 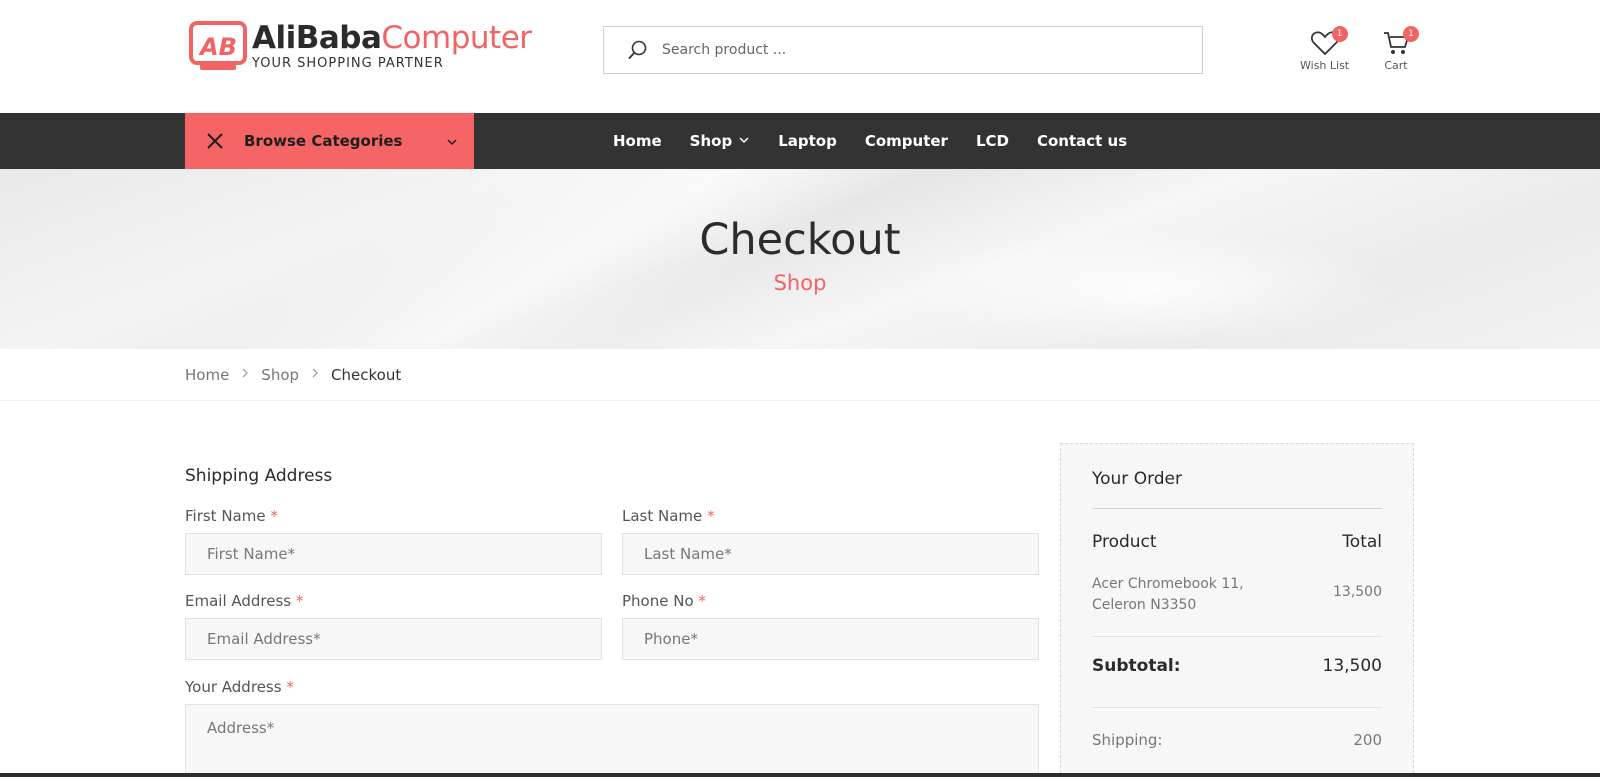 I want to click on bottom-edge, so click(x=800, y=775).